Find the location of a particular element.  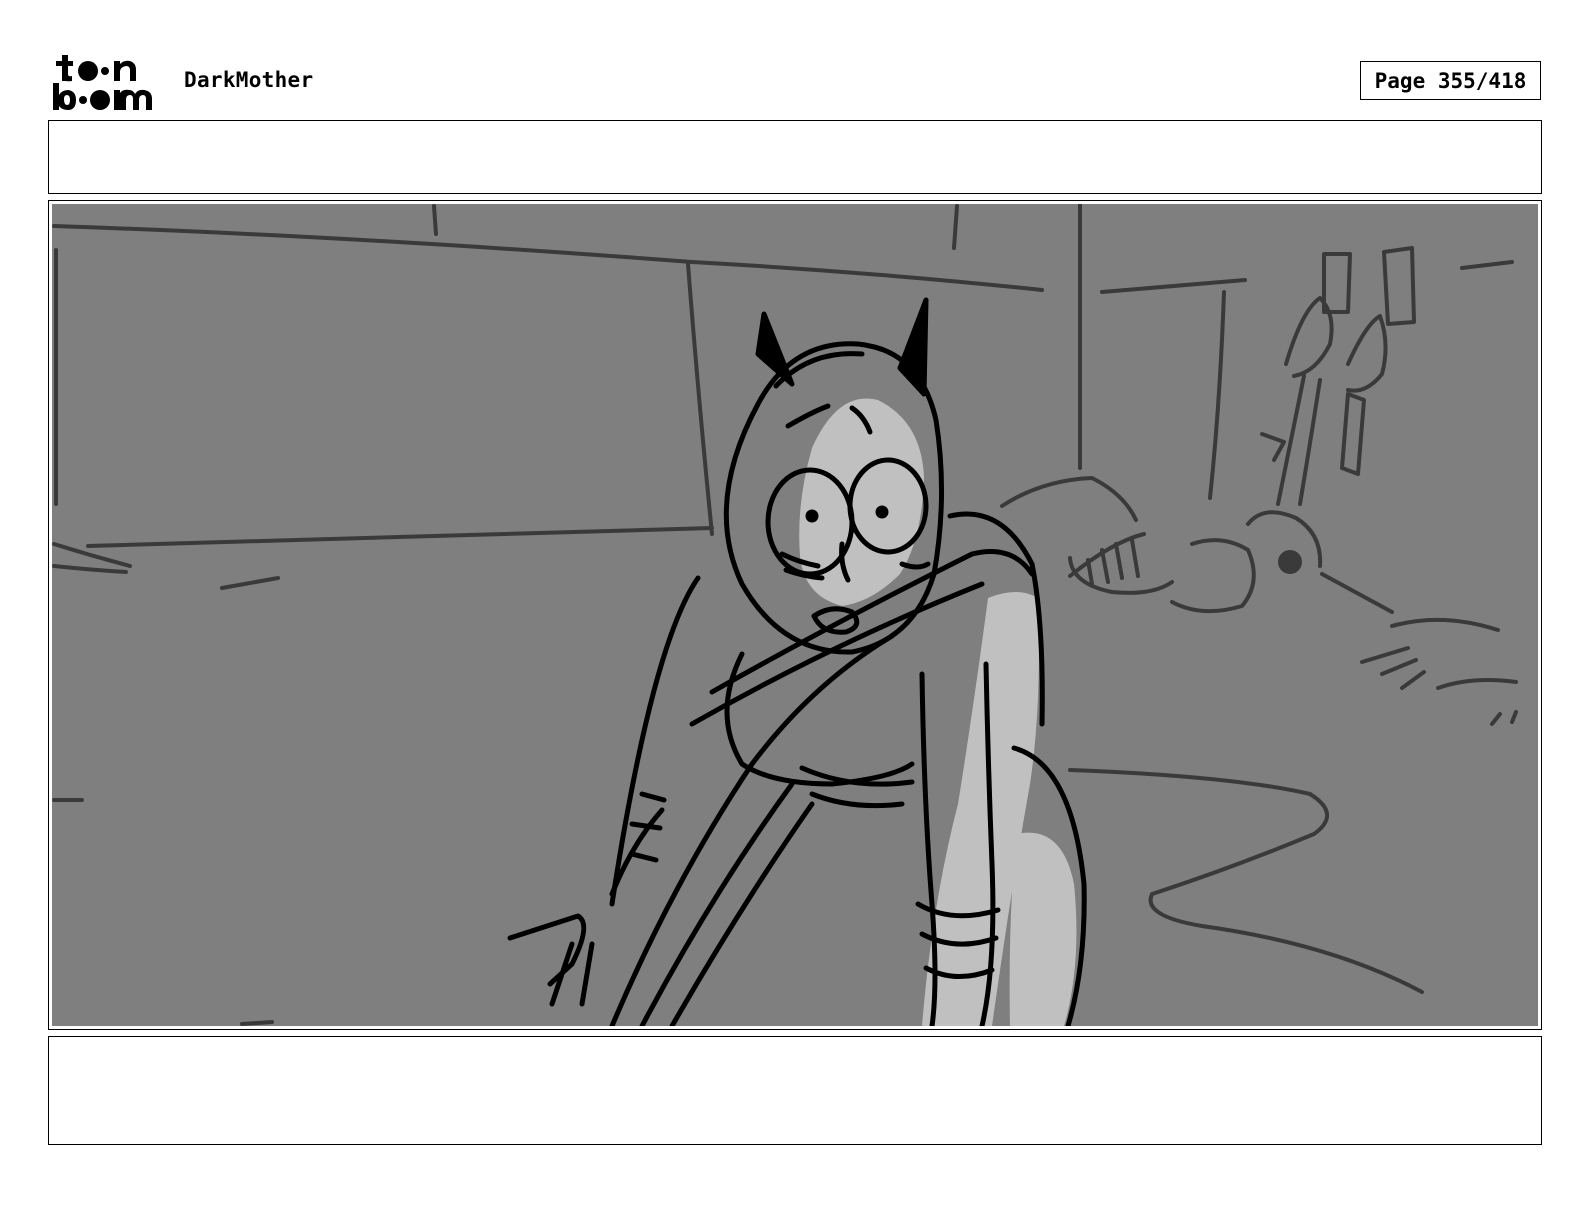

toon-boom-logo is located at coordinates (108, 82).